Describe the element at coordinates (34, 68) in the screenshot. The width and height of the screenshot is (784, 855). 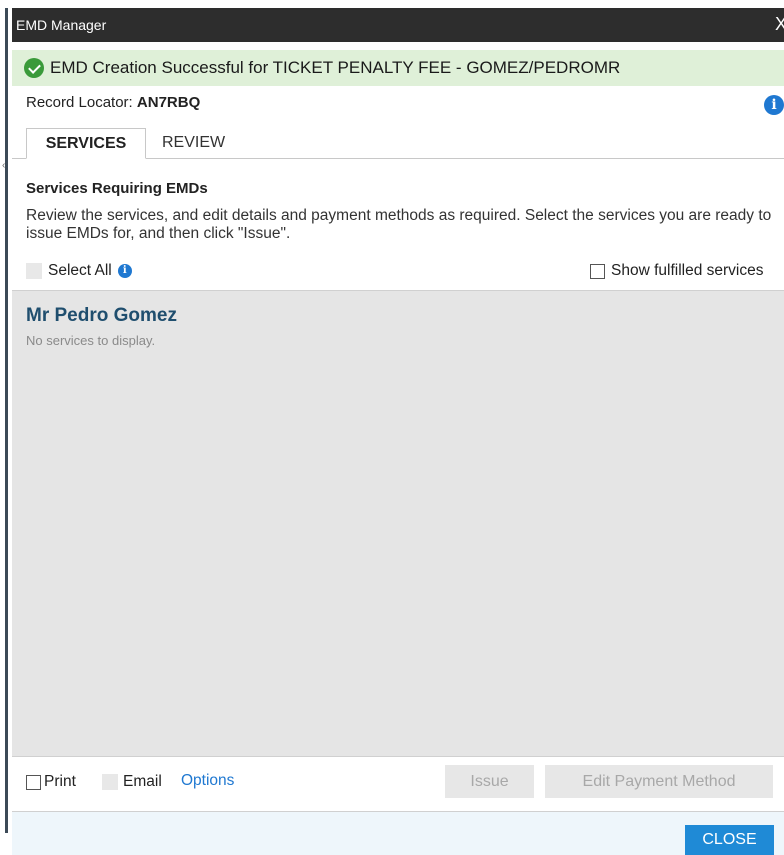
I see `check-circle-icon` at that location.